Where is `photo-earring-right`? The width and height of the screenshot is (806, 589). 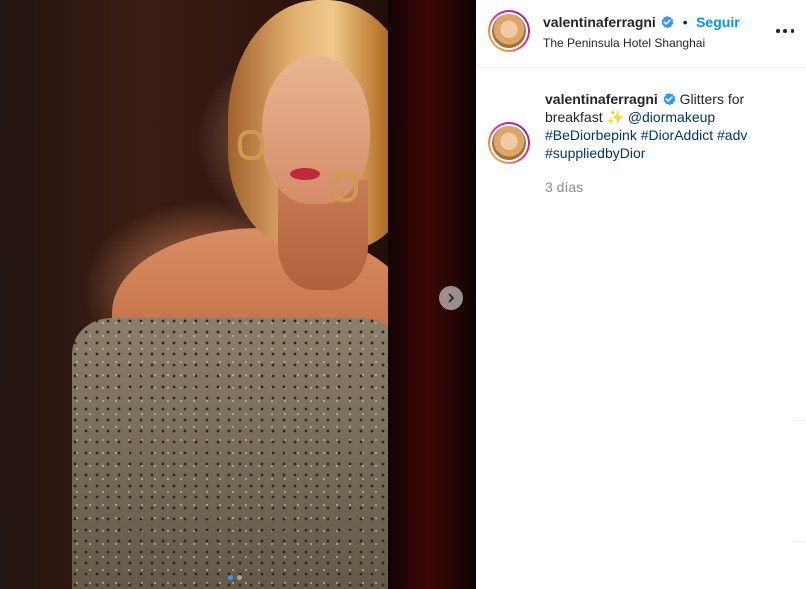 photo-earring-right is located at coordinates (345, 187).